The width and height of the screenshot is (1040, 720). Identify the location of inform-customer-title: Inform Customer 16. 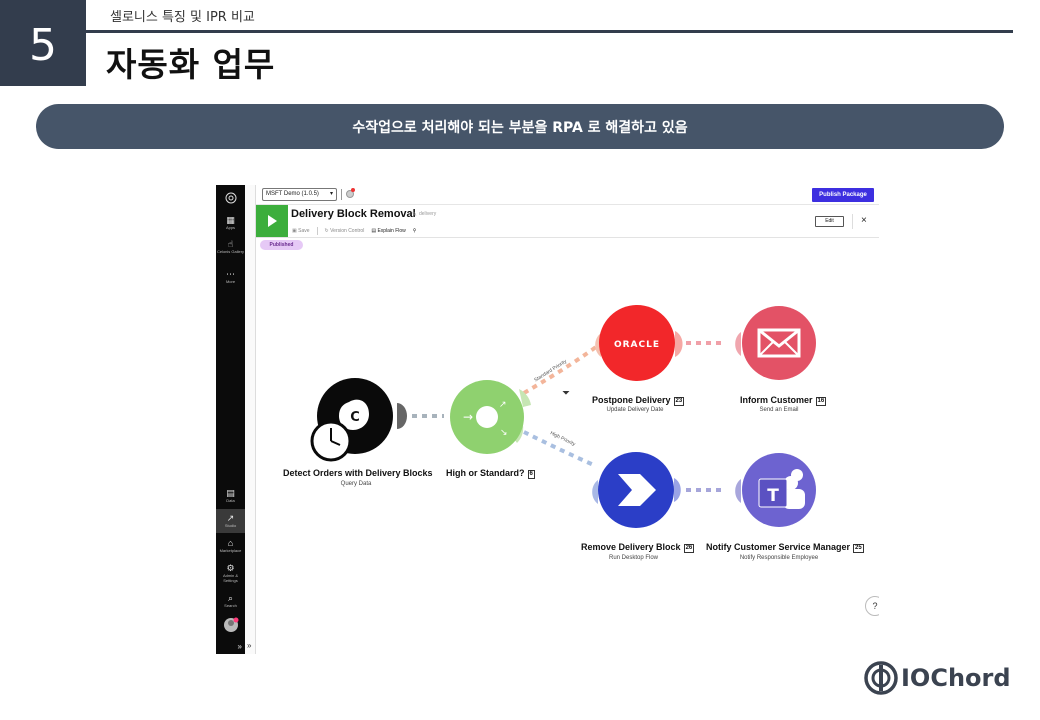
(783, 400).